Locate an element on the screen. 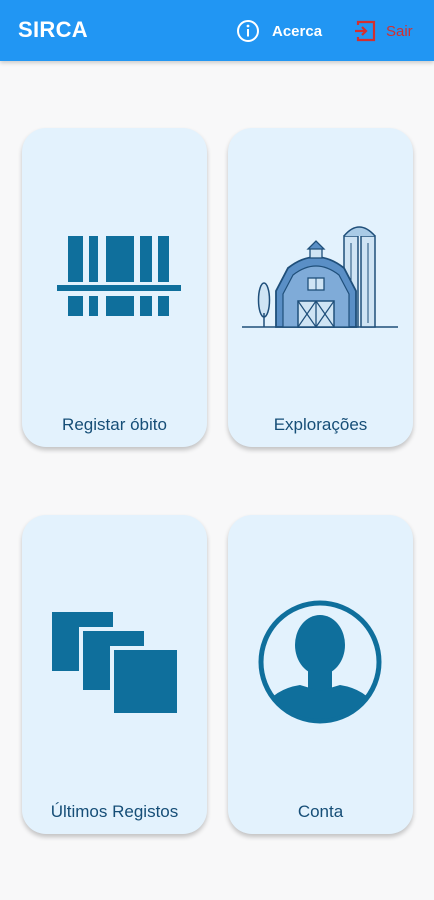 This screenshot has height=900, width=434. exit-label: Sair is located at coordinates (399, 31).